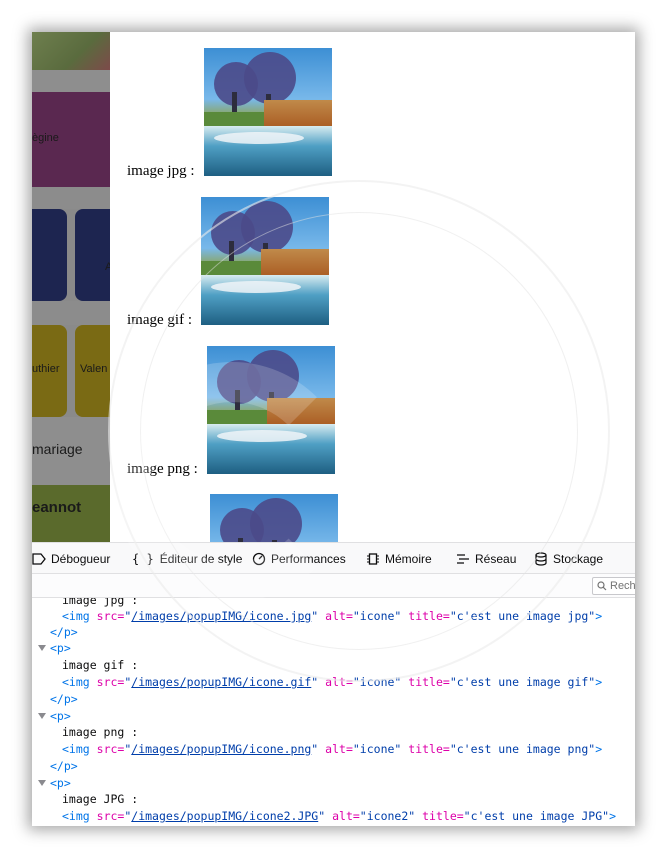  What do you see at coordinates (333, 586) in the screenshot?
I see `inspector-toolbar: Rech` at bounding box center [333, 586].